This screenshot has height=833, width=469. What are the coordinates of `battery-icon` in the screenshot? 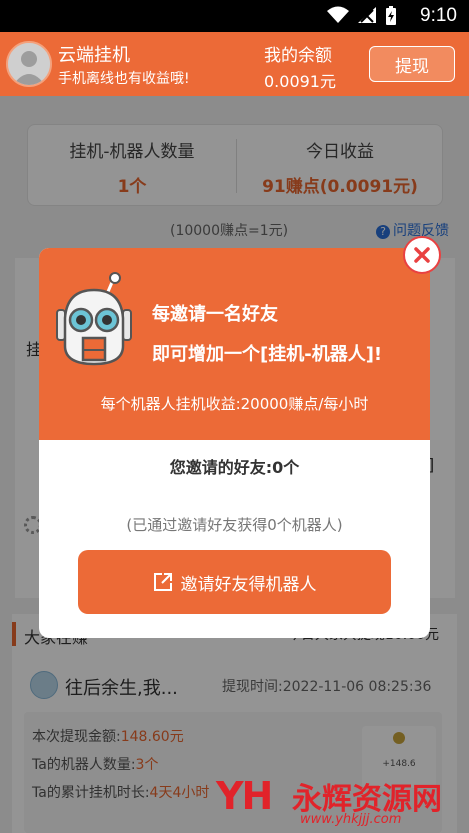 It's located at (391, 15).